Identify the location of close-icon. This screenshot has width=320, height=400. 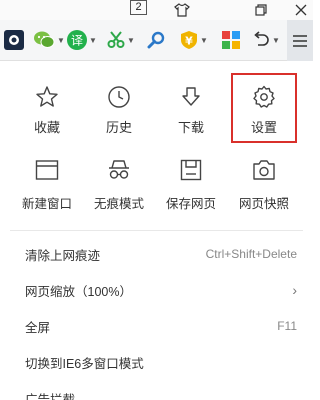
(301, 10).